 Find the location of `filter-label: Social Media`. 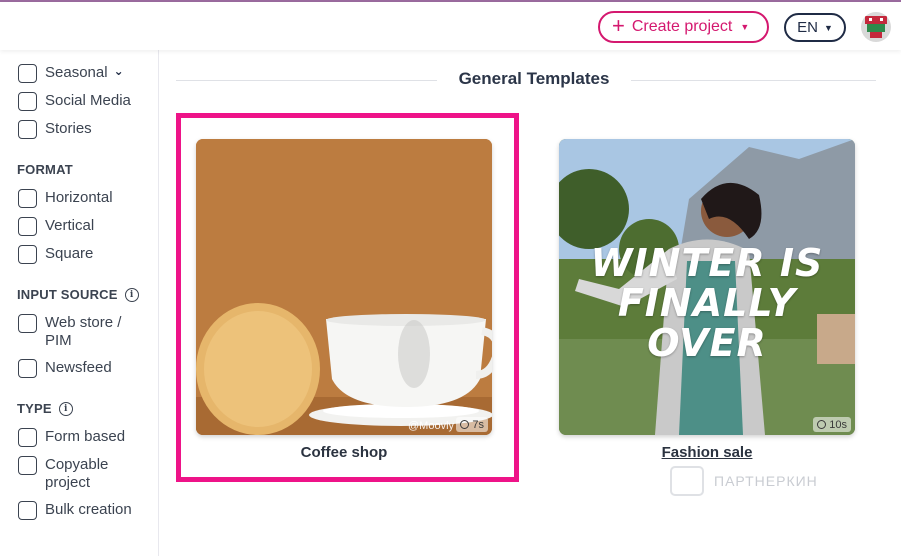

filter-label: Social Media is located at coordinates (88, 100).